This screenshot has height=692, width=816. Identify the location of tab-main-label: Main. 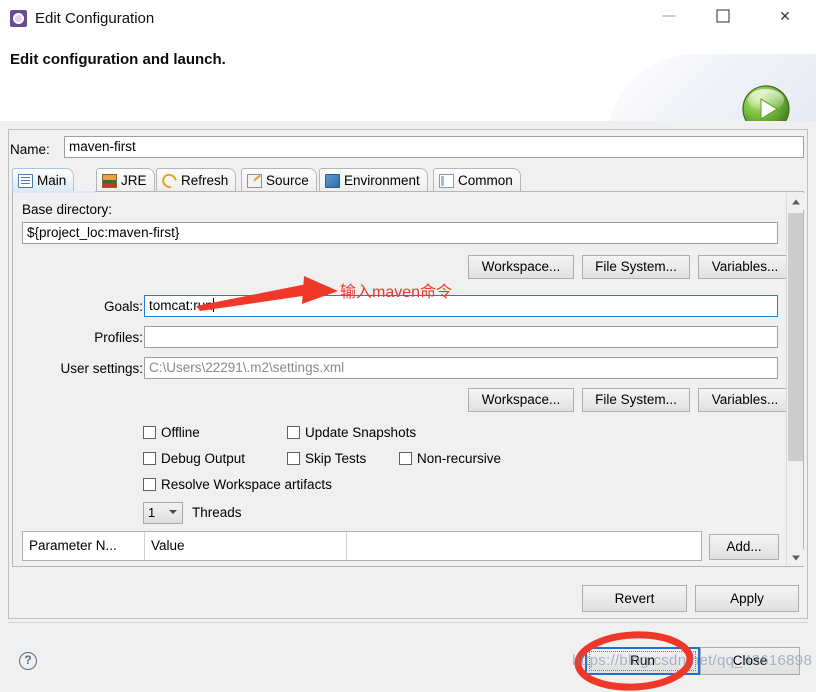
(52, 180).